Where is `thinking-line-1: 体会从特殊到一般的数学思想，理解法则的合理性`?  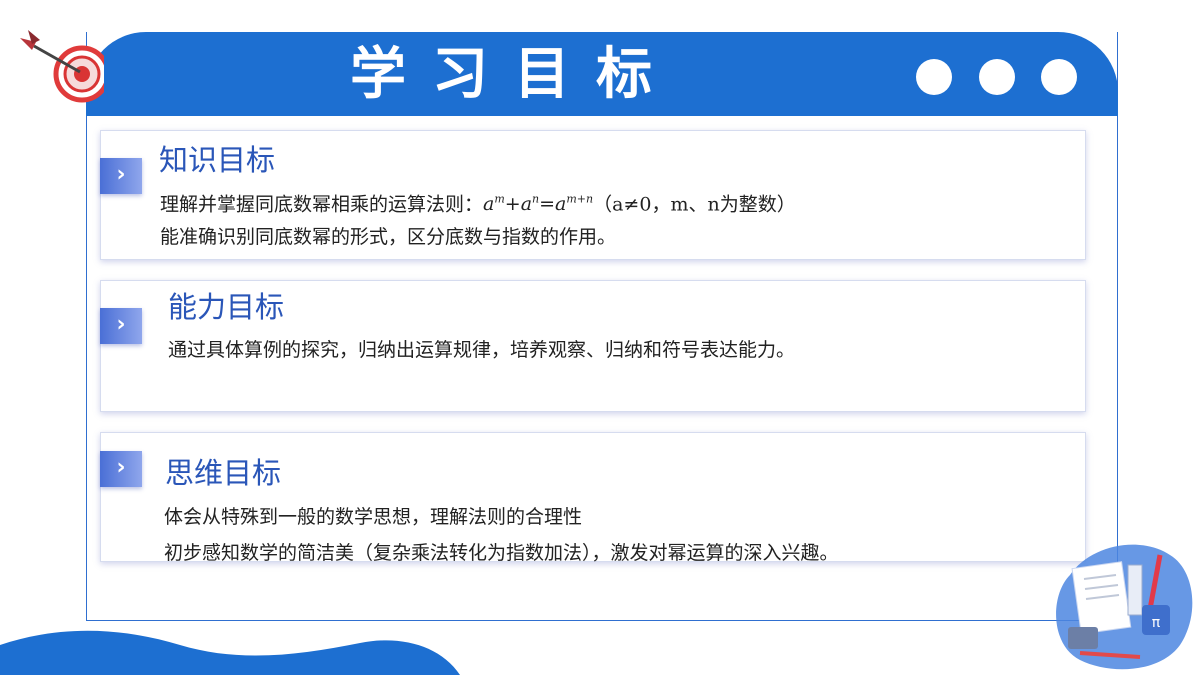
thinking-line-1: 体会从特殊到一般的数学思想，理解法则的合理性 is located at coordinates (373, 517).